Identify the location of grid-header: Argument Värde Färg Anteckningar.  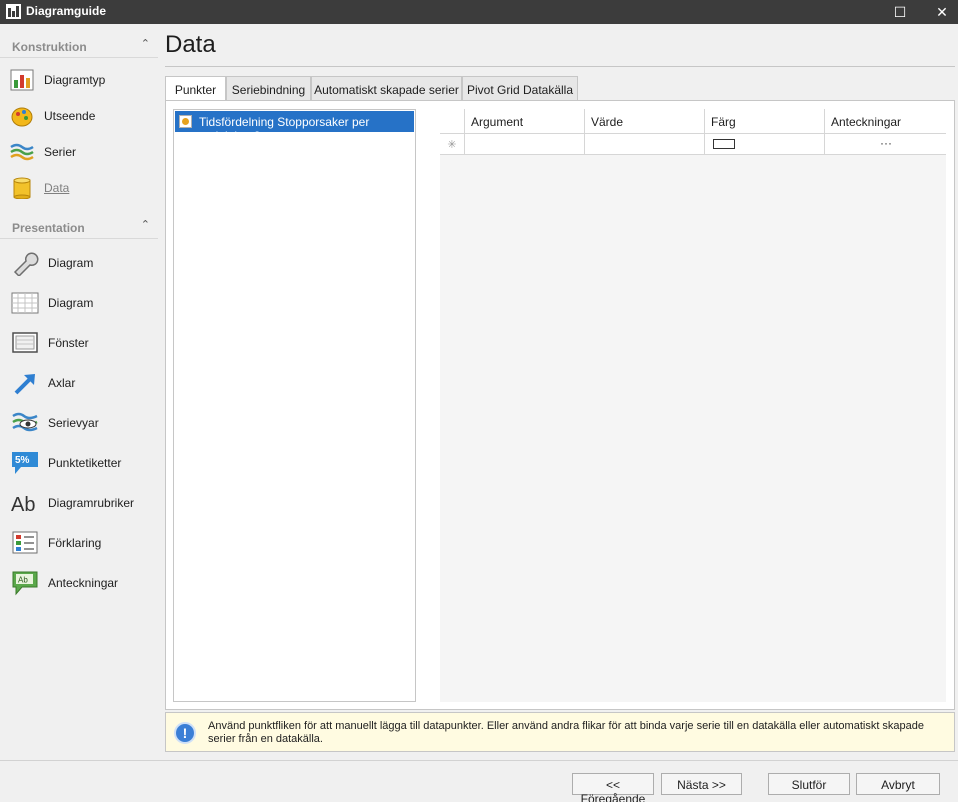
(693, 121).